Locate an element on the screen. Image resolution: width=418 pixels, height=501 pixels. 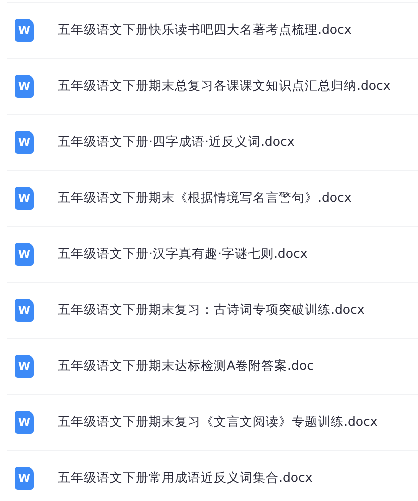
file-name: 五年级语文下册期末《根据情境写名言警句》.docx is located at coordinates (205, 198).